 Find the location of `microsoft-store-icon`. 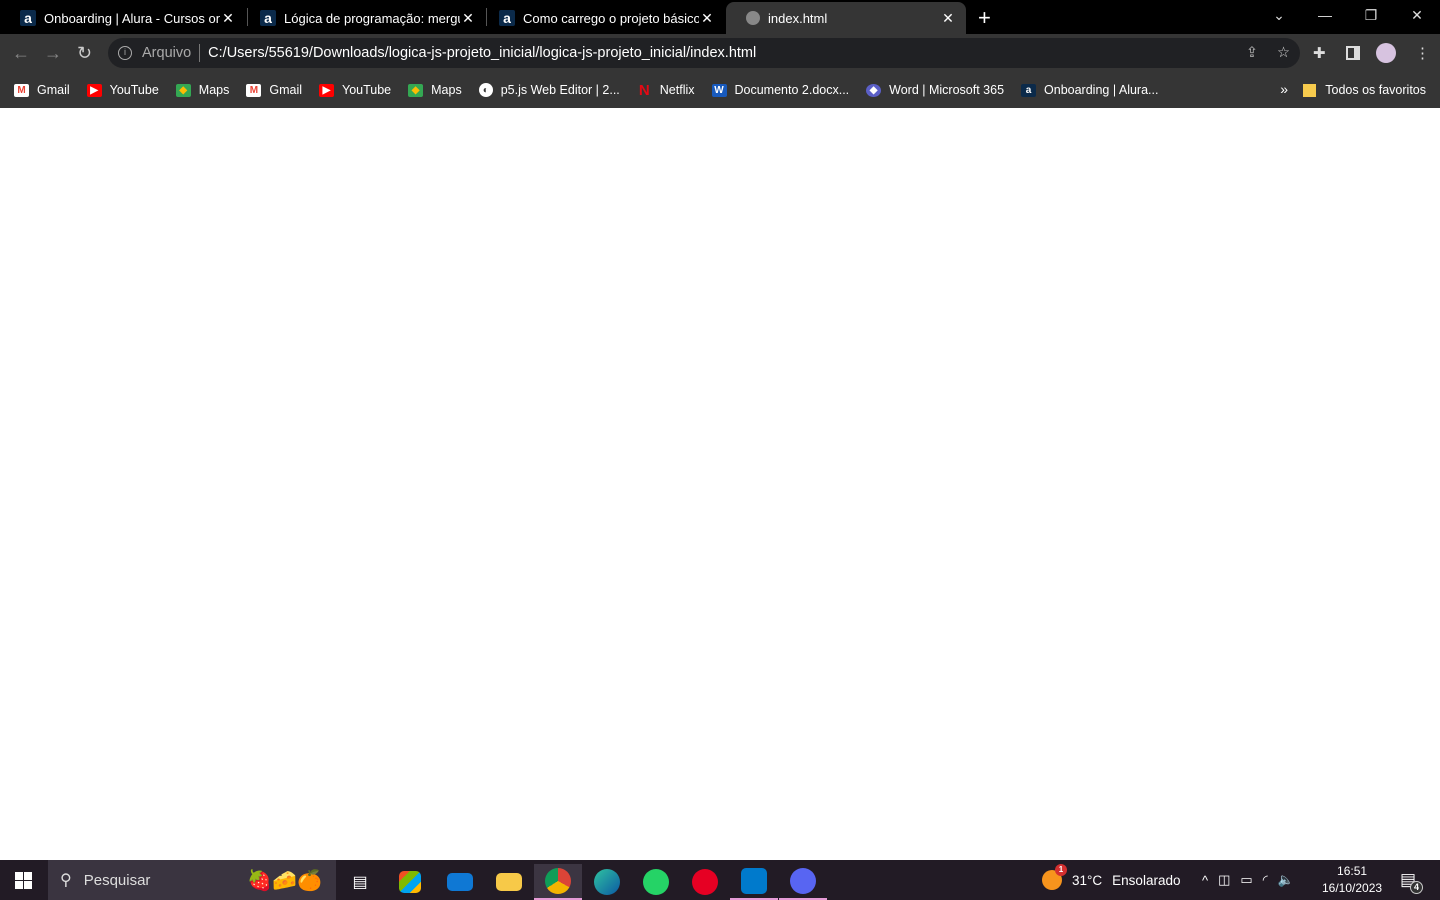

microsoft-store-icon is located at coordinates (410, 882).